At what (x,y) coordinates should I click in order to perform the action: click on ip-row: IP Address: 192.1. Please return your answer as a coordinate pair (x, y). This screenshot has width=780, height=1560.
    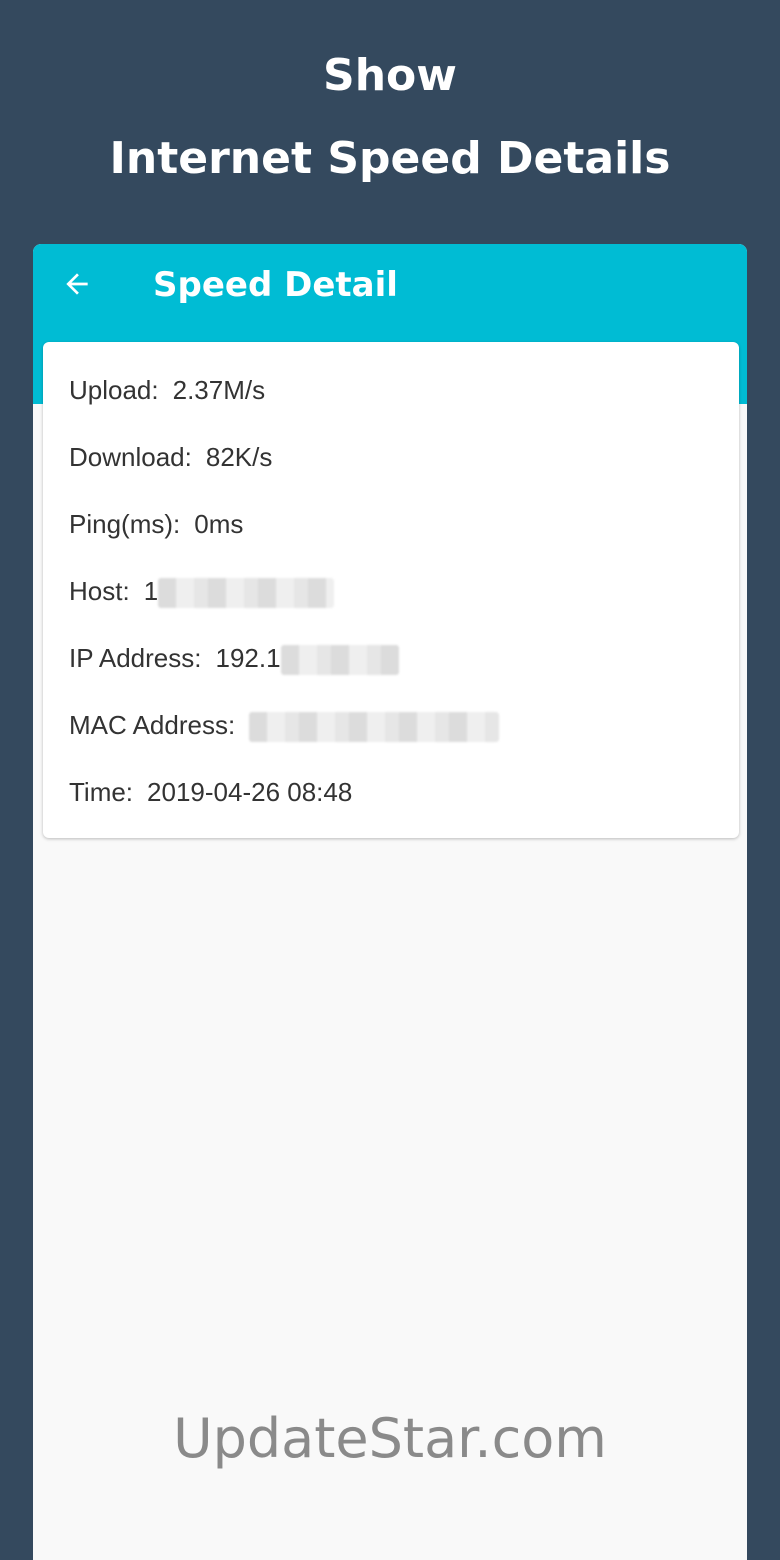
    Looking at the image, I should click on (234, 658).